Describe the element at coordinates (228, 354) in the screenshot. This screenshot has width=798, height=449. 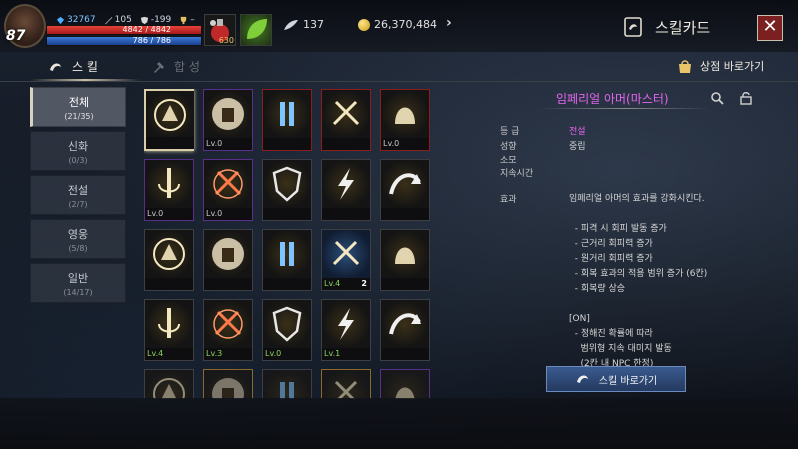
I see `card-level: Lv.3` at that location.